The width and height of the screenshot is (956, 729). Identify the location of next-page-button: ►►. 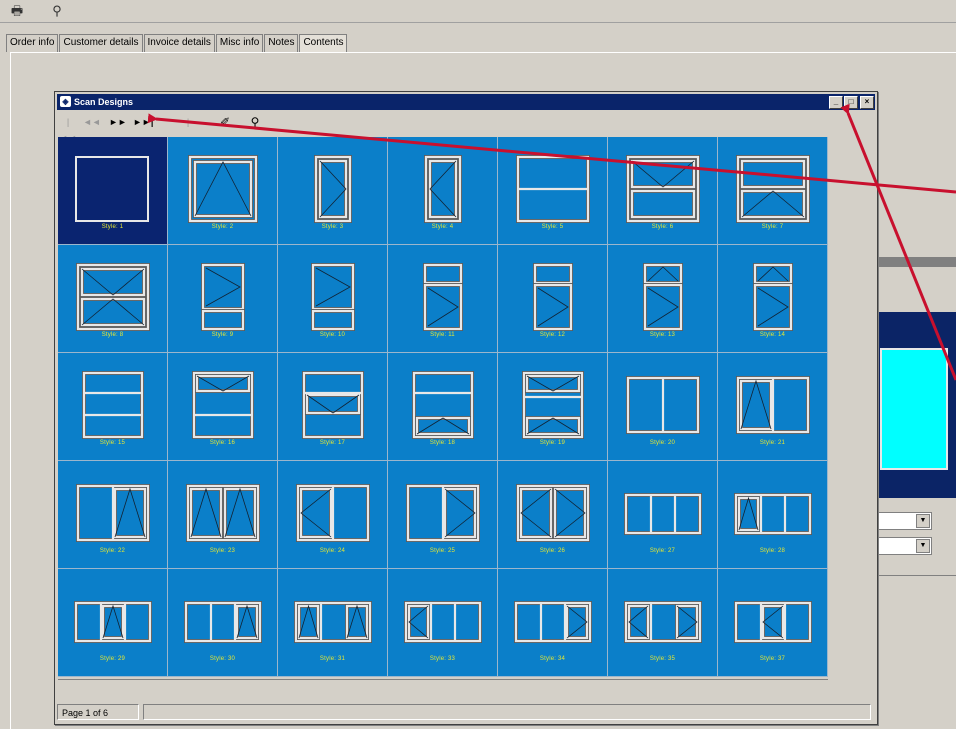
(118, 122).